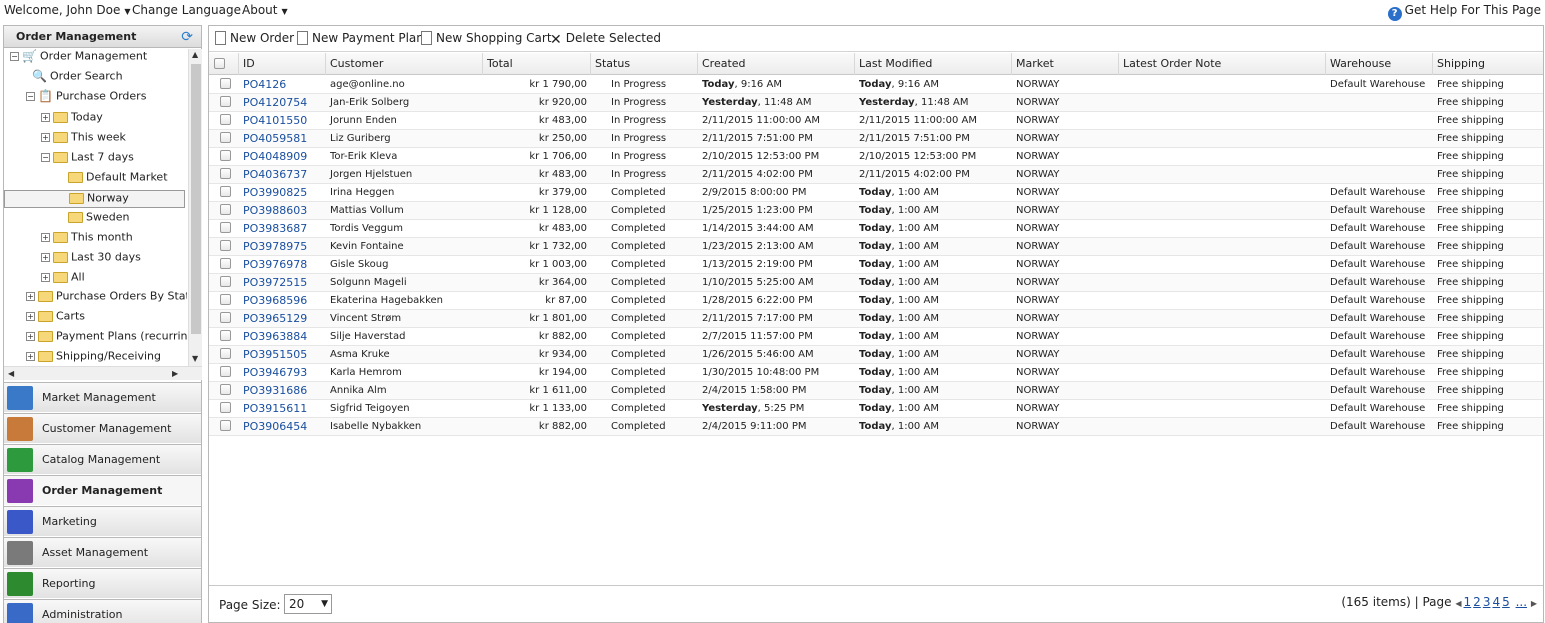 This screenshot has height=623, width=1545. Describe the element at coordinates (360, 38) in the screenshot. I see `new-payment-plan-button: New Payment Plan` at that location.